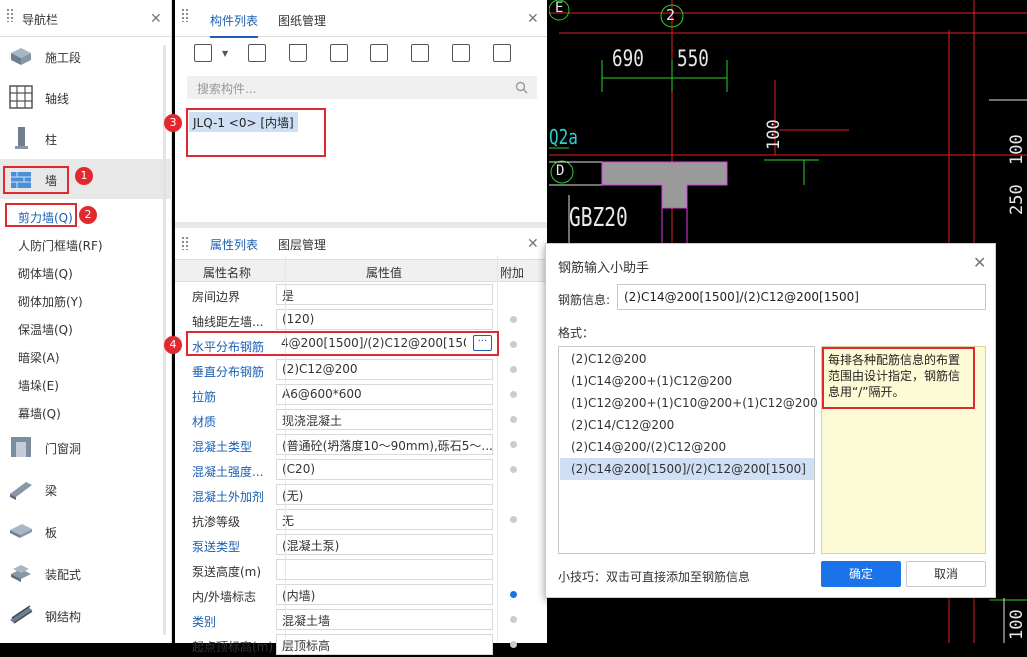 This screenshot has height=657, width=1027. Describe the element at coordinates (384, 469) in the screenshot. I see `property-value-field: (C20)` at that location.